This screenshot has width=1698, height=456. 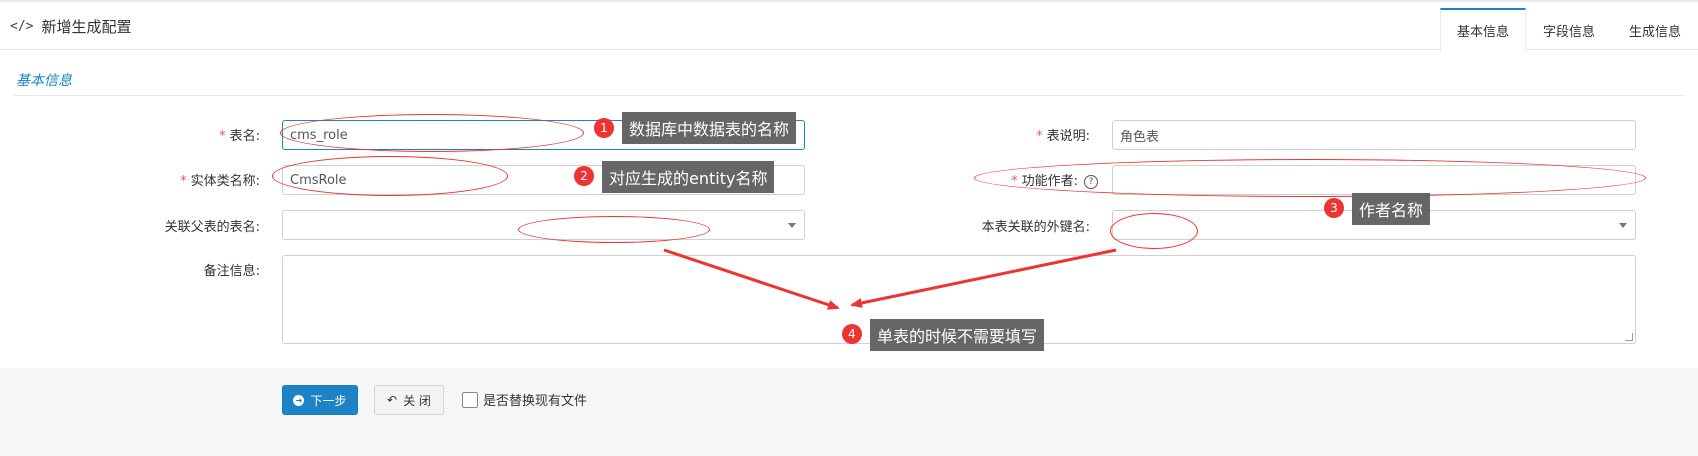 What do you see at coordinates (751, 279) in the screenshot?
I see `annotation-arrow-left` at bounding box center [751, 279].